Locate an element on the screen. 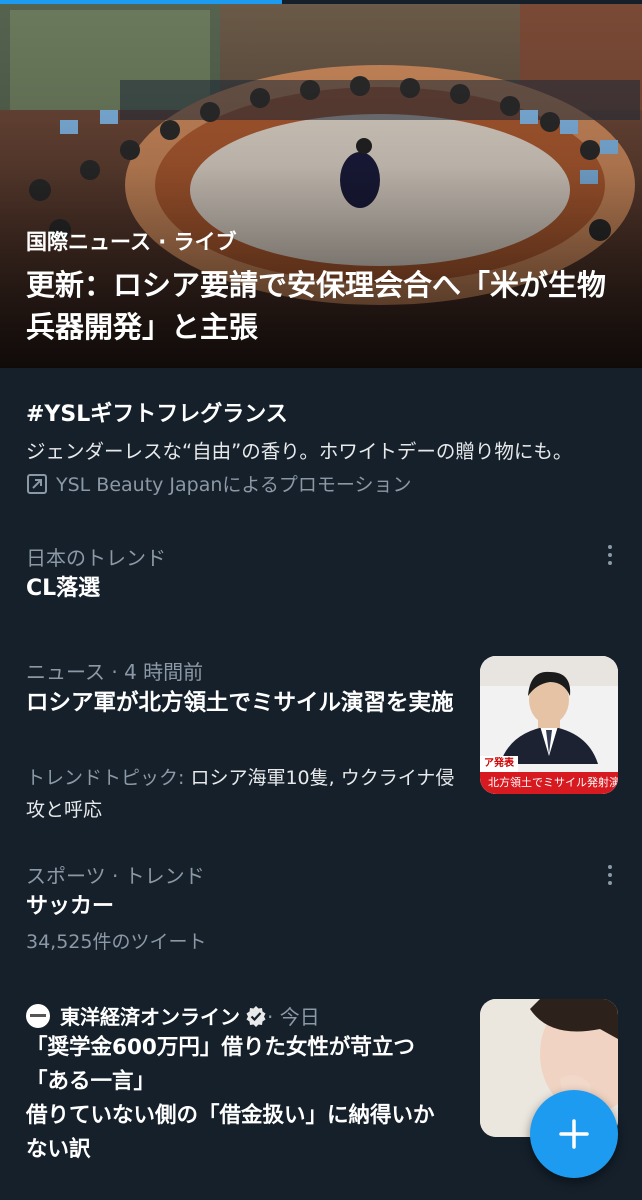  article-headline-line: 借りていない側の「借金扱い」に納得いか is located at coordinates (230, 1115).